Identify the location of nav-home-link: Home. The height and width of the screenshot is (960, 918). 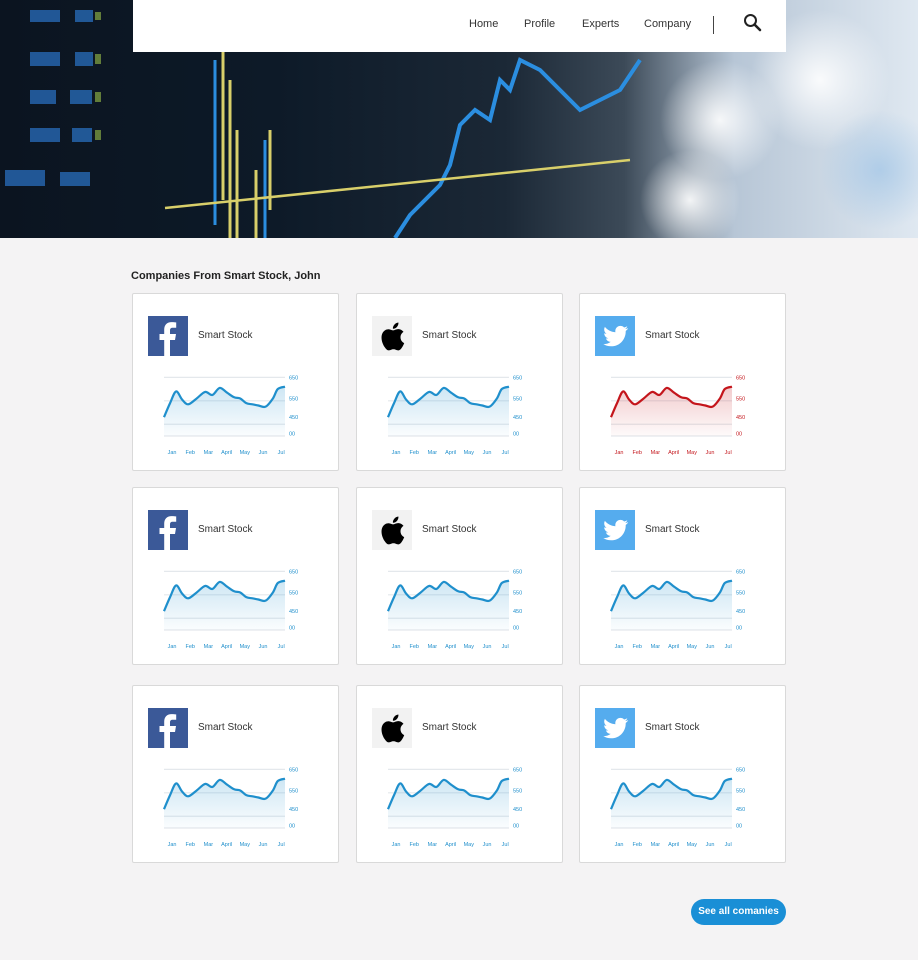
(483, 24).